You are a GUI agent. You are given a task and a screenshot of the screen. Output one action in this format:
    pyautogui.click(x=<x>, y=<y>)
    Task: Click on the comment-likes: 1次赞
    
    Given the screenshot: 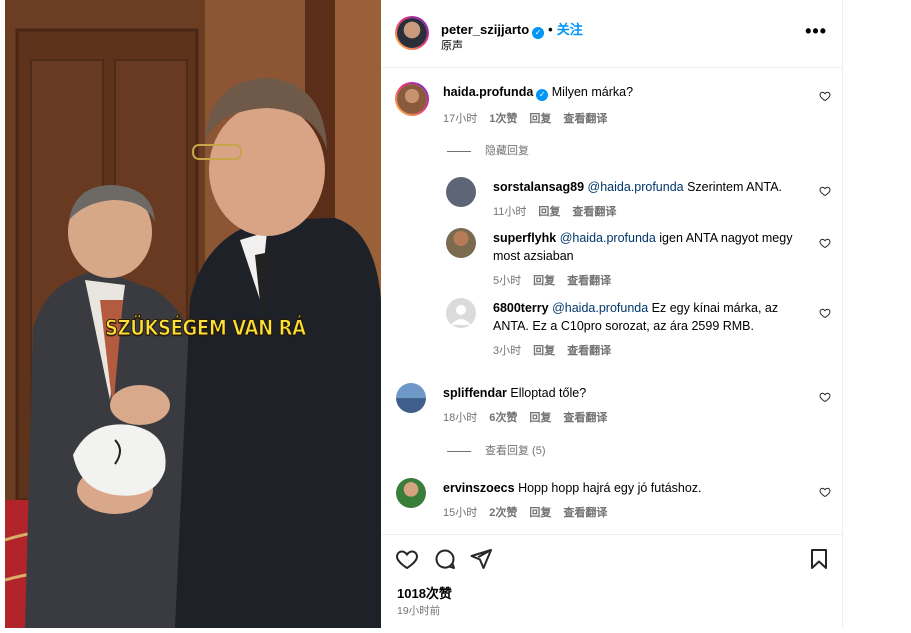 What is the action you would take?
    pyautogui.click(x=503, y=119)
    